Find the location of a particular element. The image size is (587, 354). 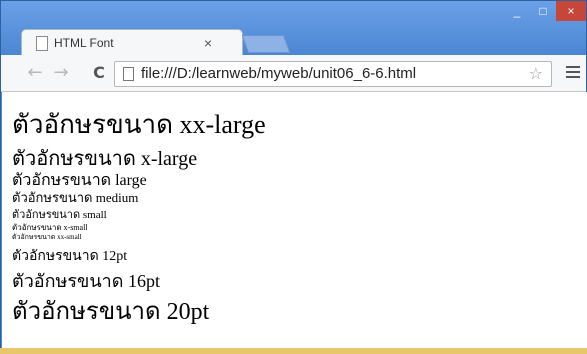

bookmark-star-icon: ☆ is located at coordinates (536, 73).